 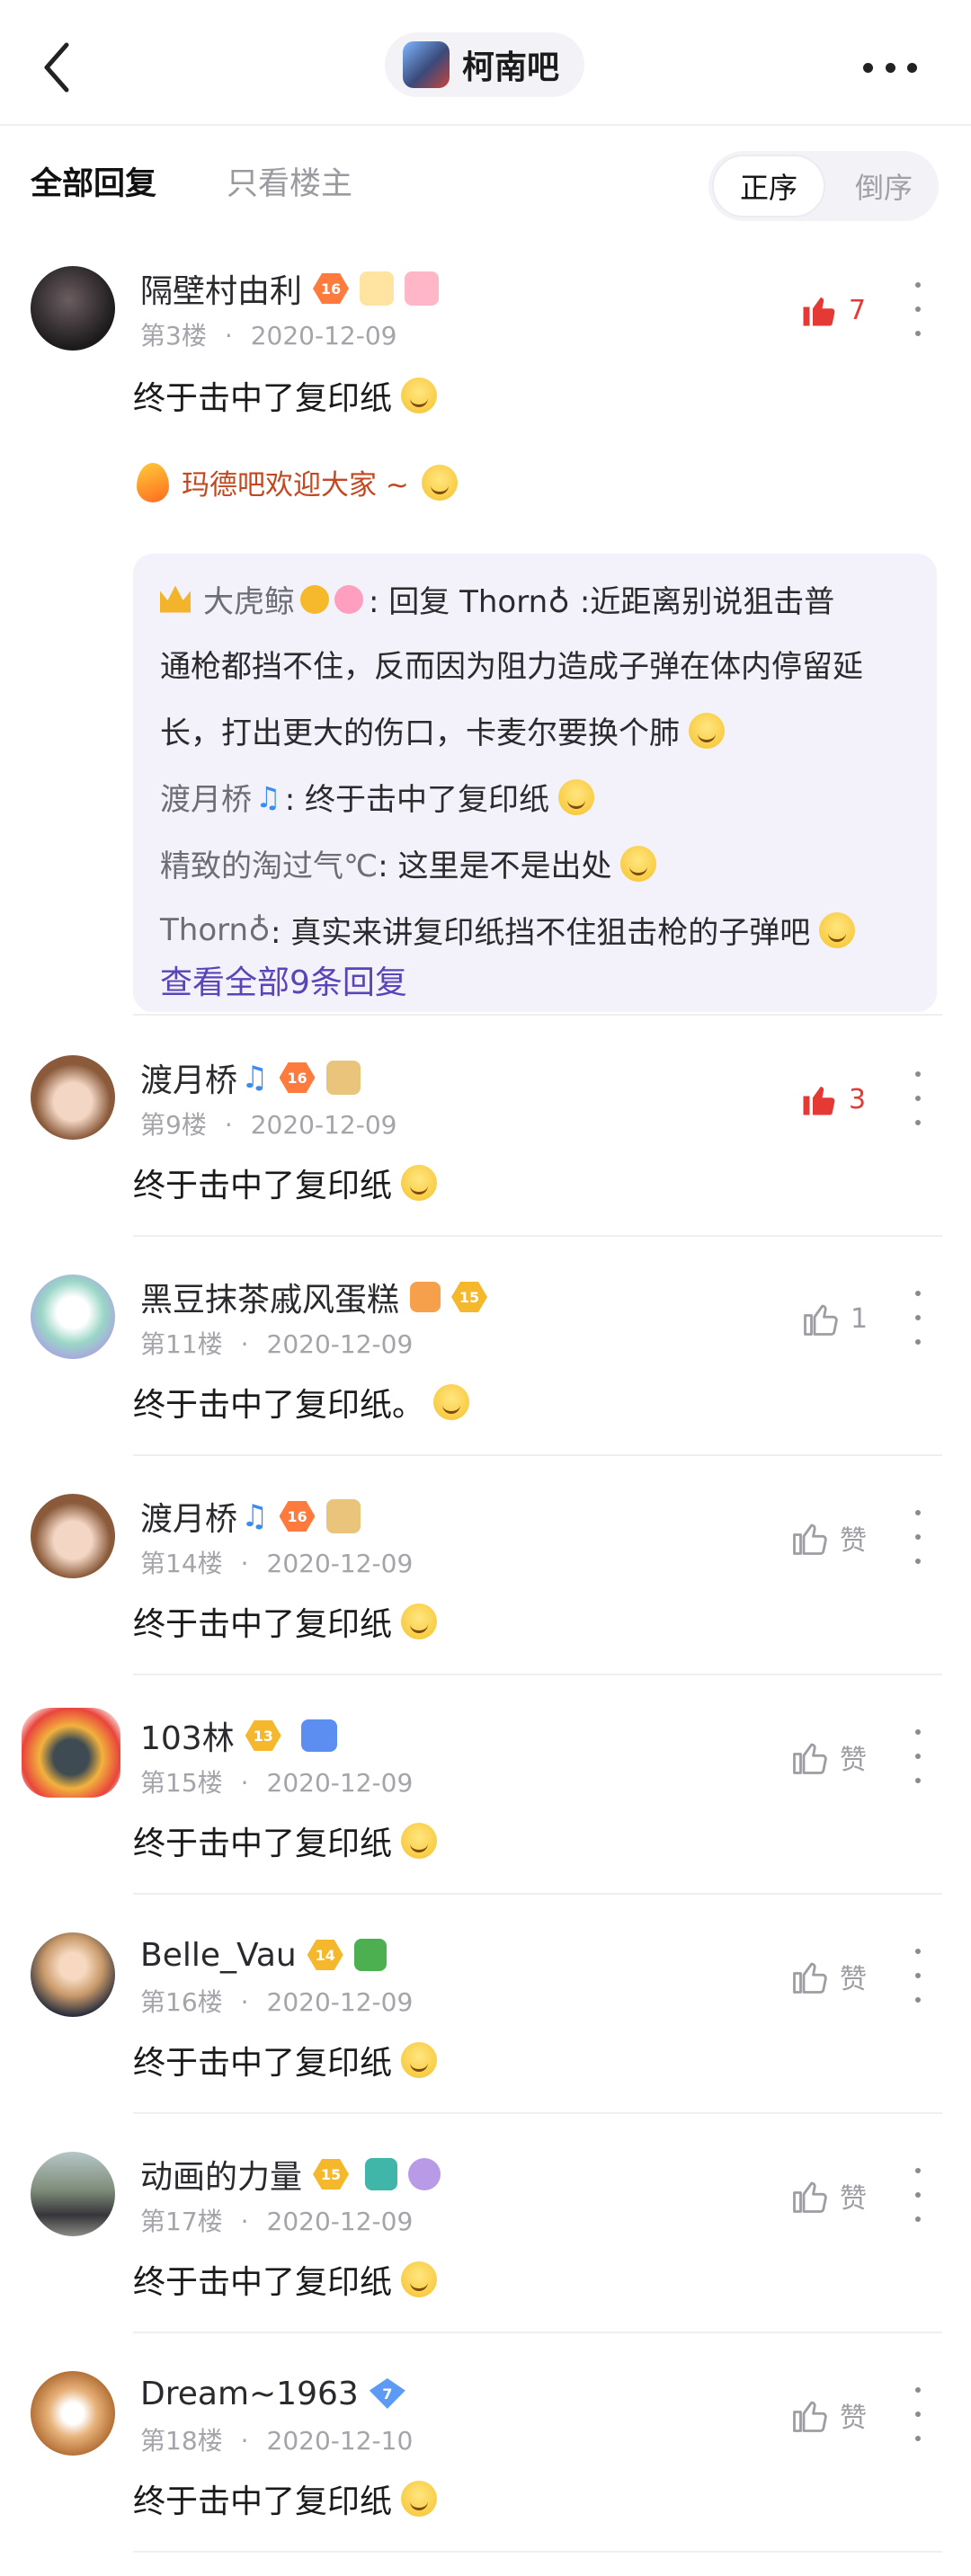 I want to click on sub-reply: 大虎鲸 : 回复 Thorn♁ :近距离别说狙击普, so click(x=497, y=599).